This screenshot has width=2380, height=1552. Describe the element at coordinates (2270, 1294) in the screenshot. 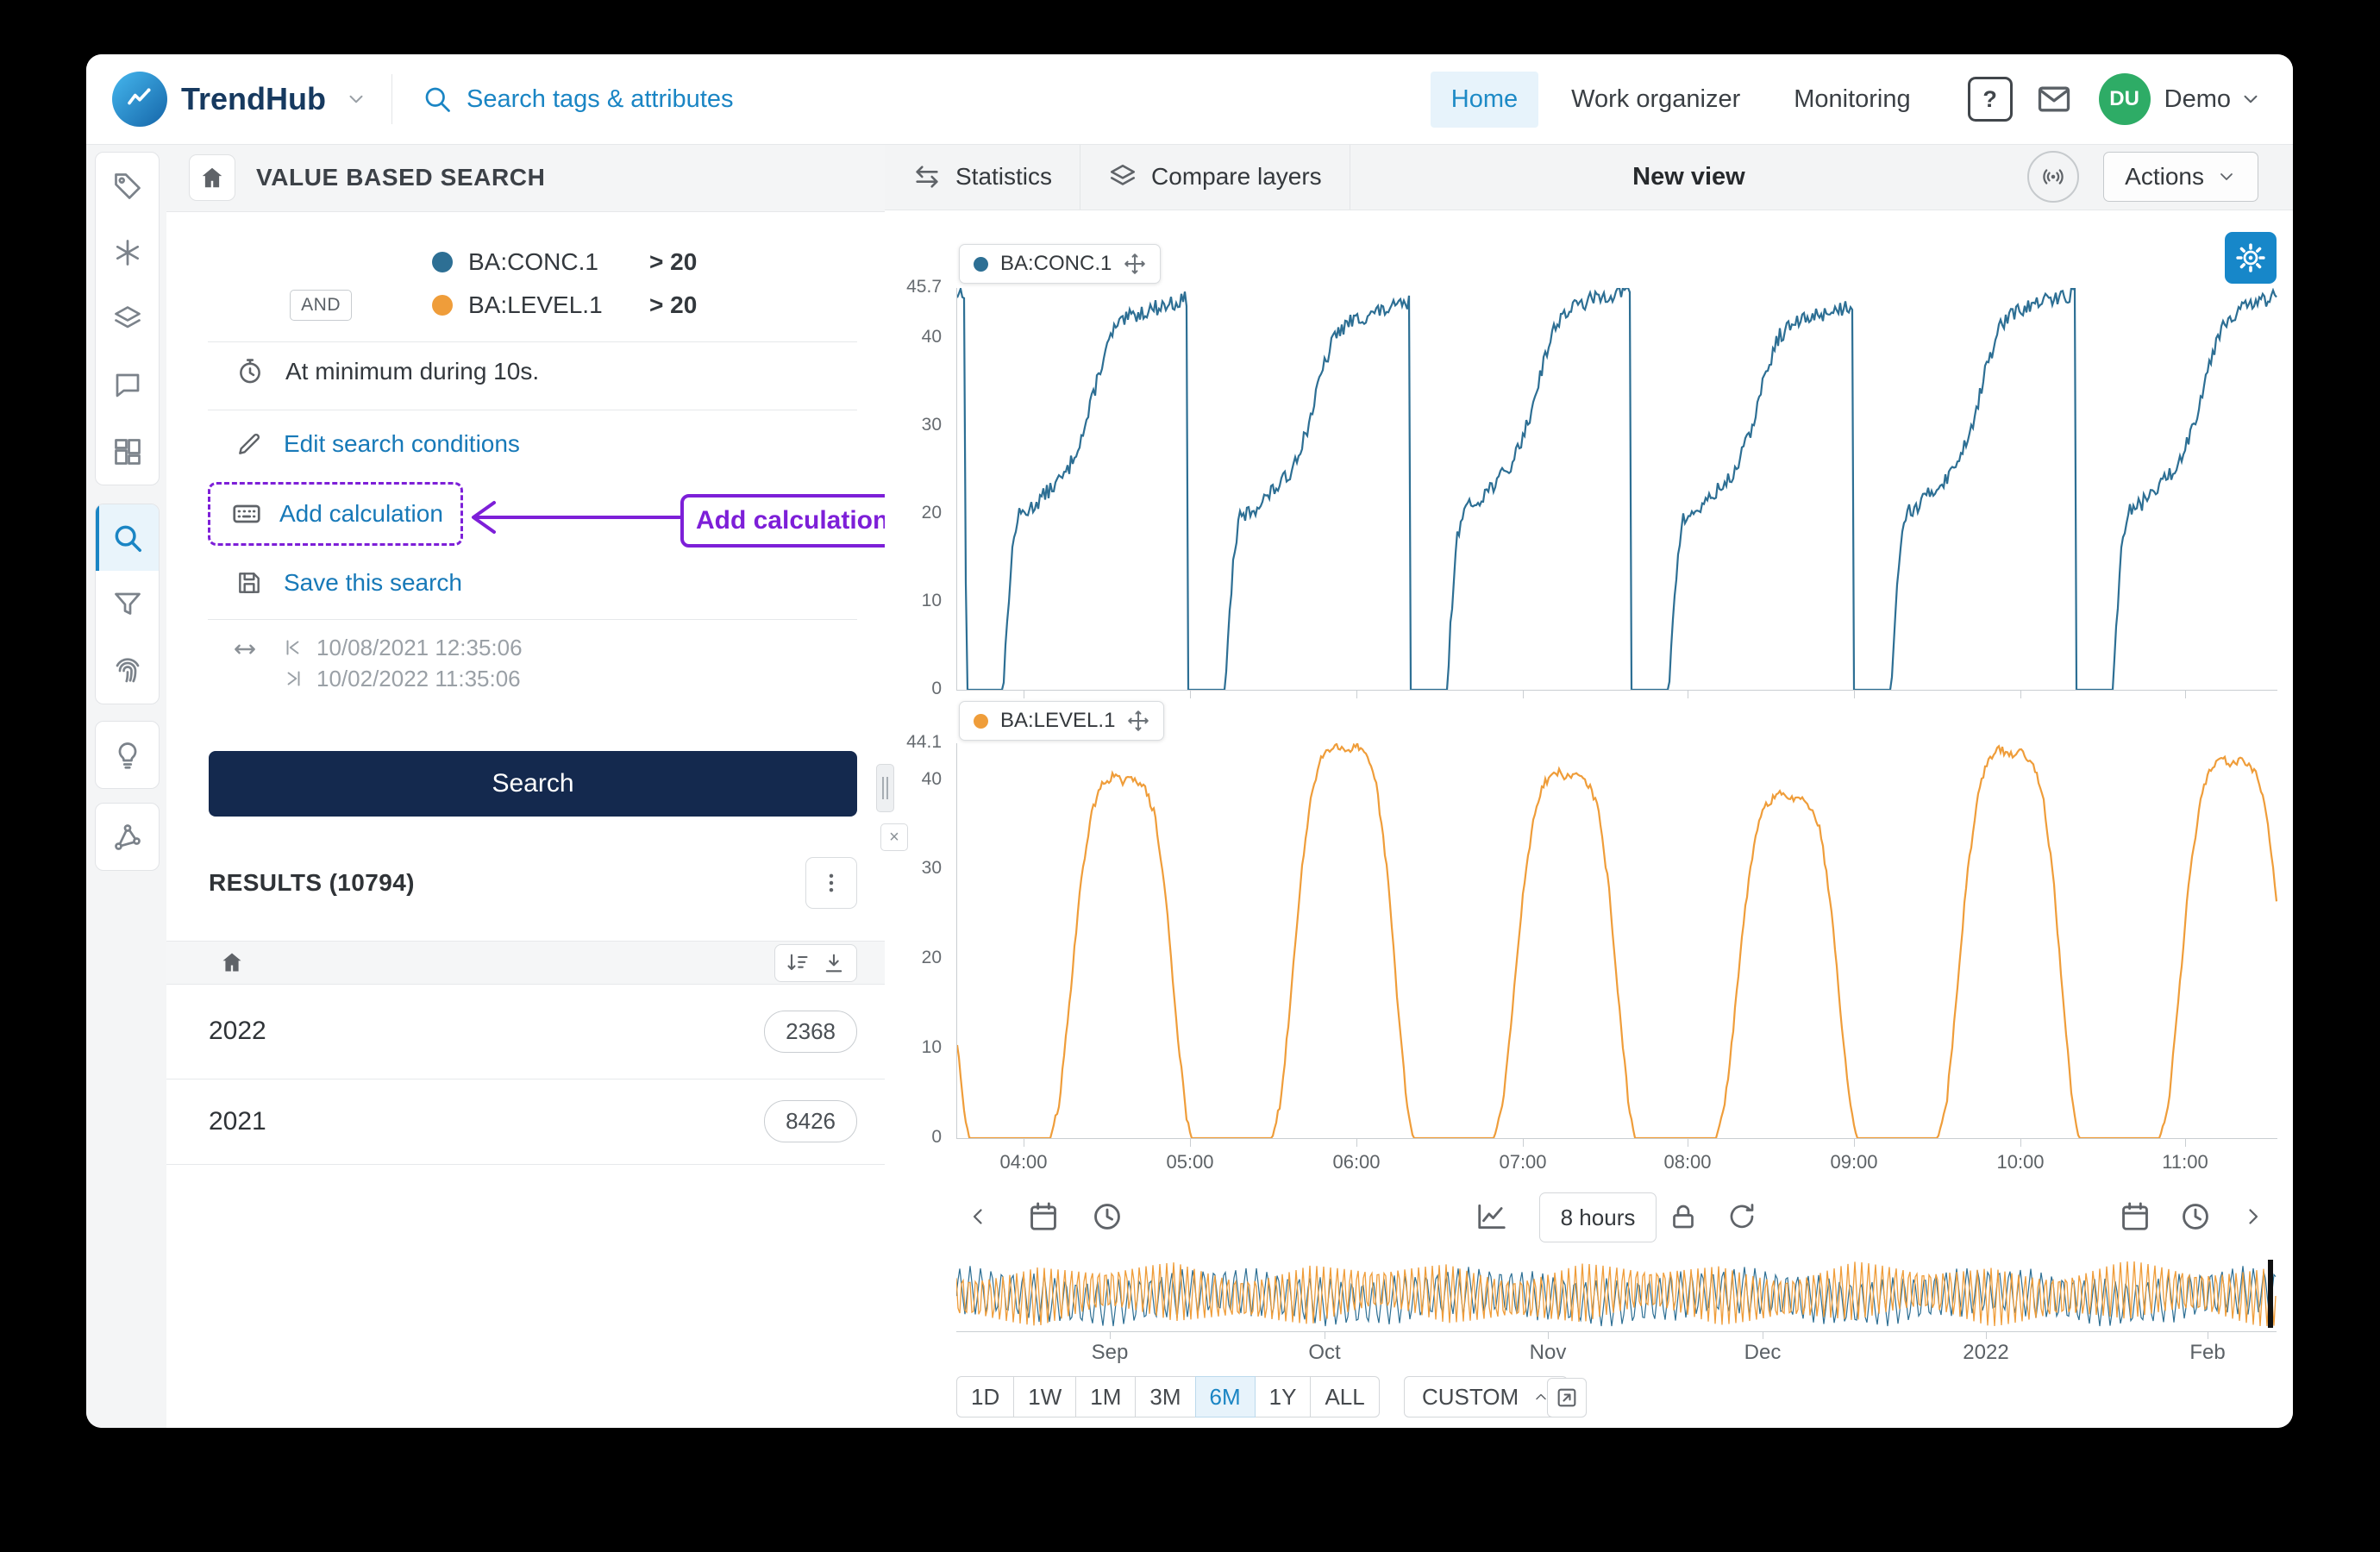

I see `overview-cursor` at that location.